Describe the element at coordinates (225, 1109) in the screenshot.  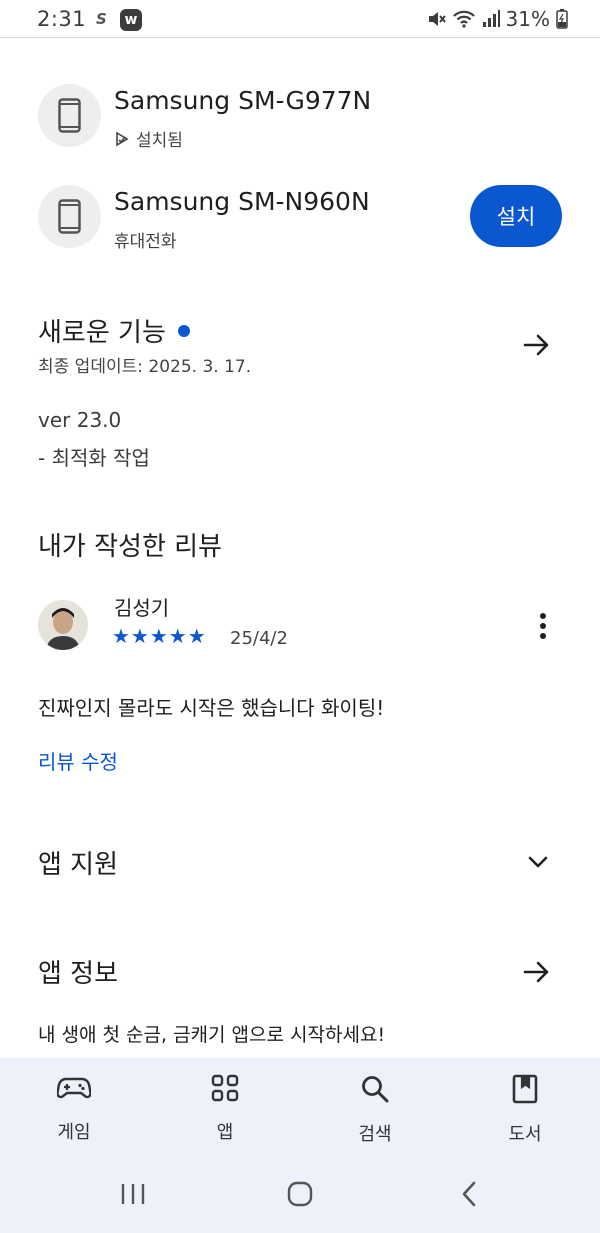
I see `nav-tab-apps: 앱` at that location.